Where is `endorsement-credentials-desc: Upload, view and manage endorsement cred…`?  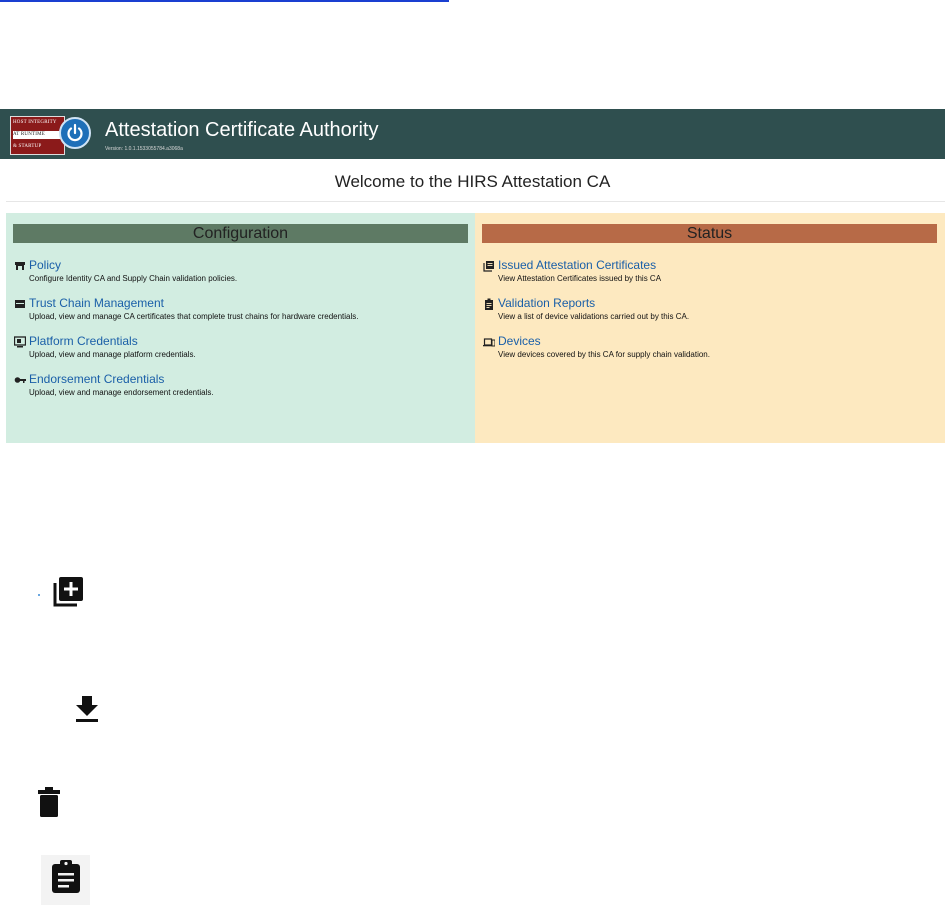 endorsement-credentials-desc: Upload, view and manage endorsement cred… is located at coordinates (121, 392).